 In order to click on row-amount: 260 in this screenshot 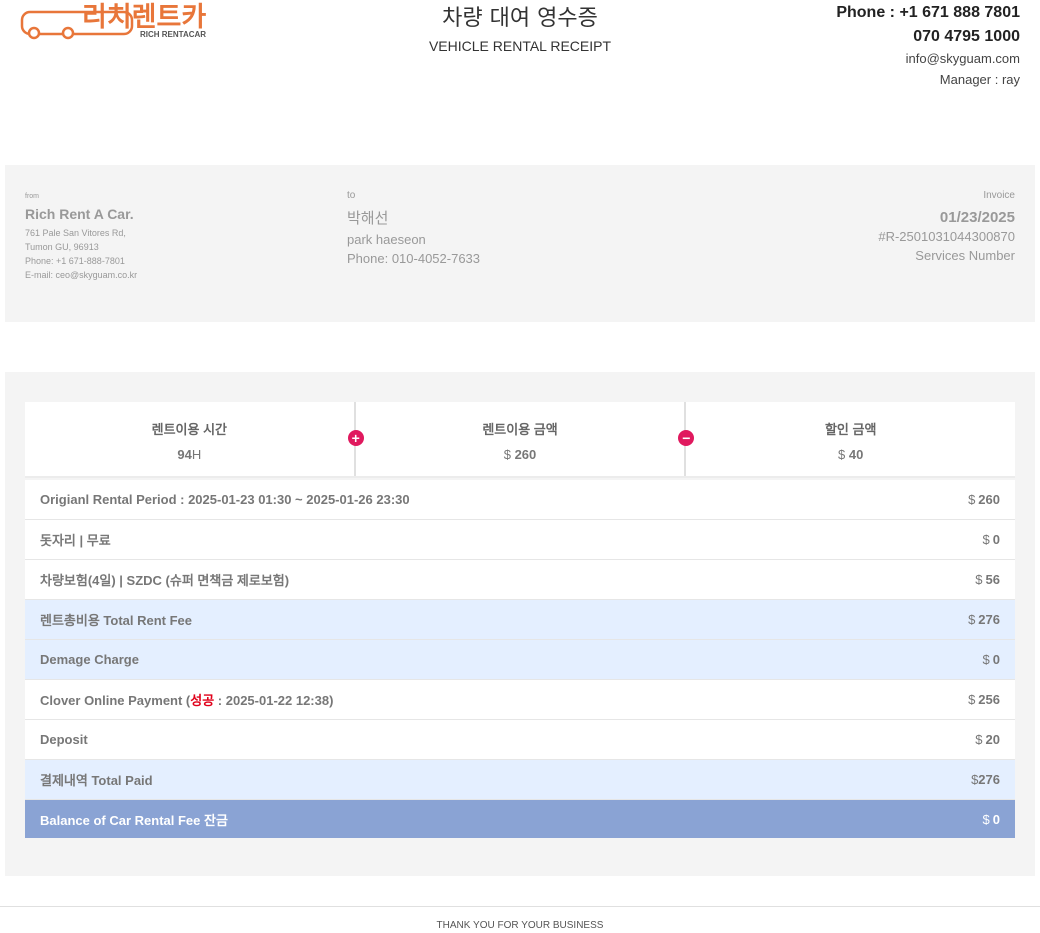, I will do `click(989, 499)`.